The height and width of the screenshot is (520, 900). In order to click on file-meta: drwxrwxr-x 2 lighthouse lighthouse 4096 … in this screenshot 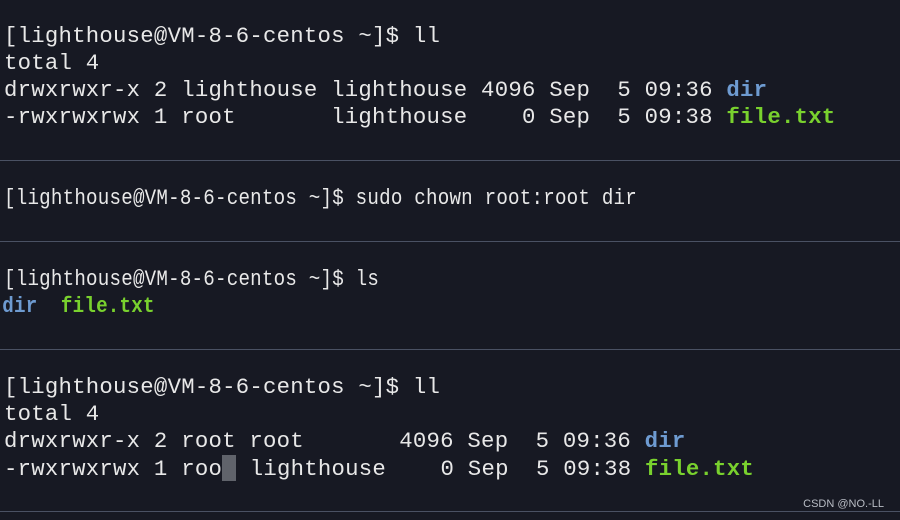, I will do `click(365, 90)`.